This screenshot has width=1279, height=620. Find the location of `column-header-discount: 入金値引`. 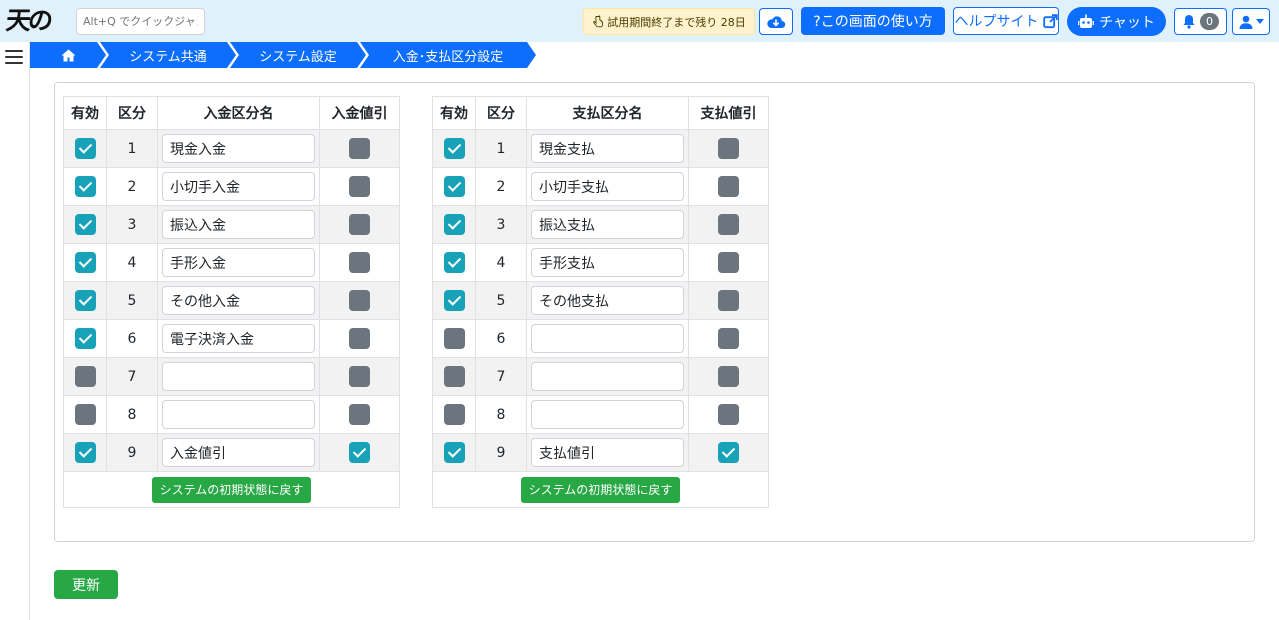

column-header-discount: 入金値引 is located at coordinates (359, 113).